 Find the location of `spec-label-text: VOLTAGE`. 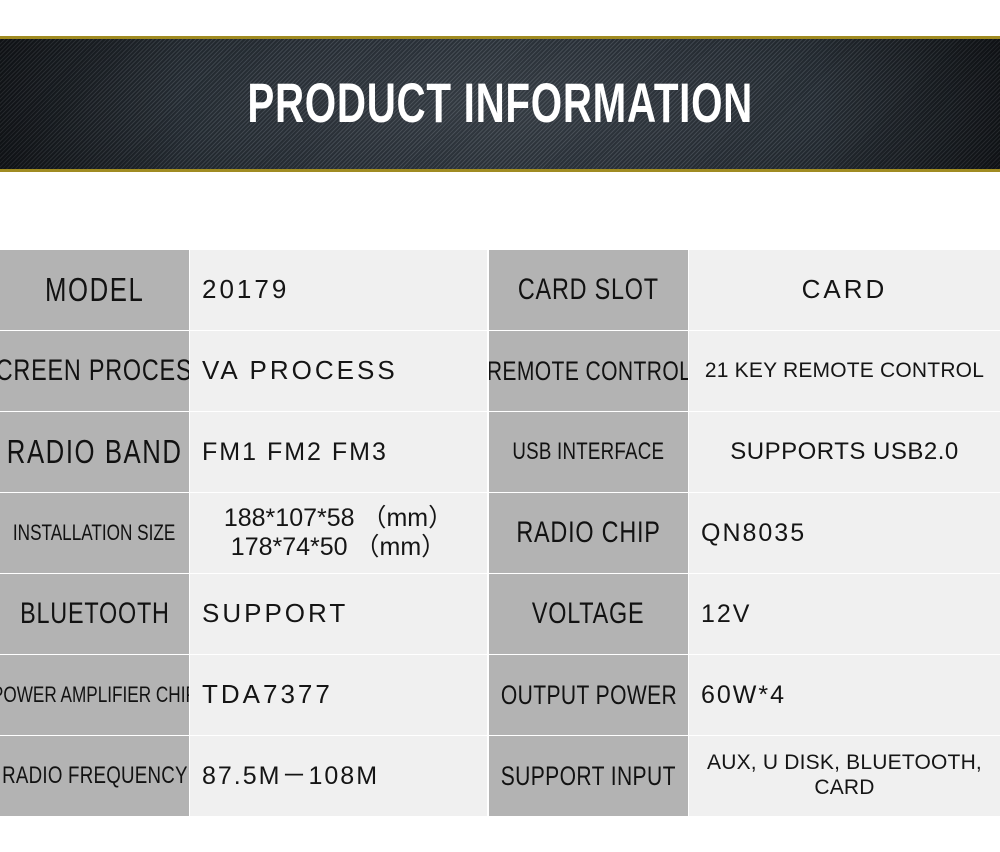

spec-label-text: VOLTAGE is located at coordinates (588, 614).